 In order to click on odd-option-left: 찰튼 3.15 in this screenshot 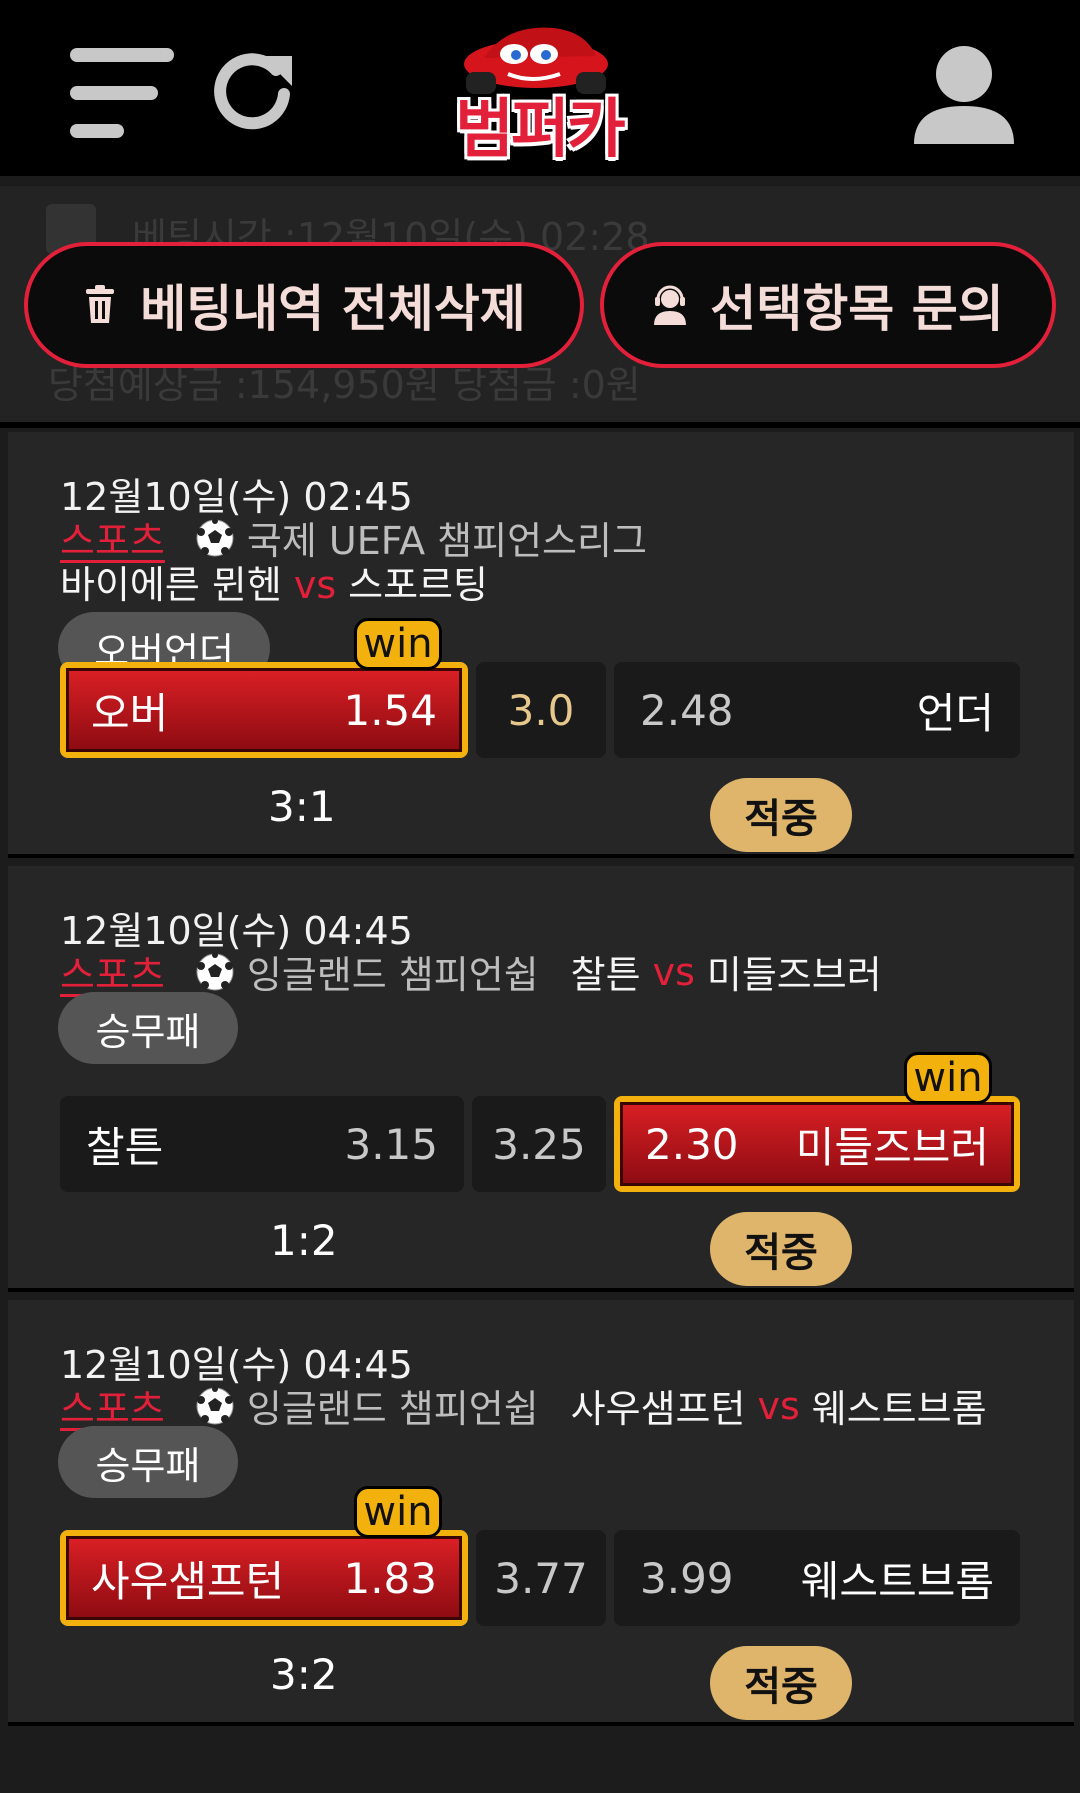, I will do `click(262, 1144)`.